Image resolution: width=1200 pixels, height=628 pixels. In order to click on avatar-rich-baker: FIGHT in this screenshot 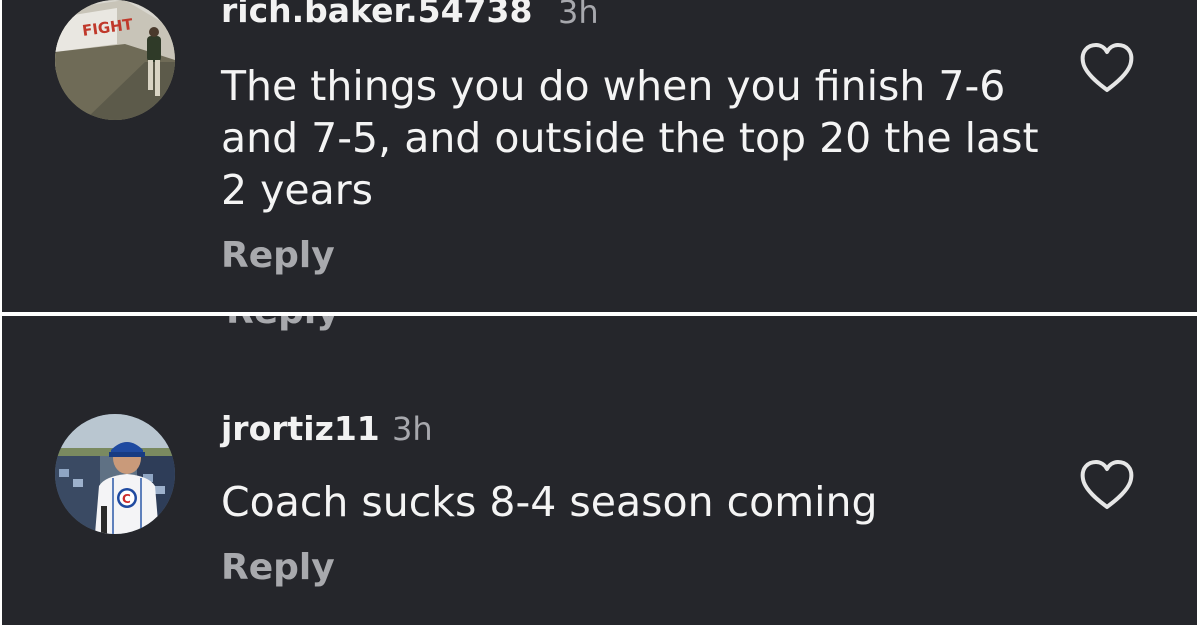, I will do `click(115, 60)`.